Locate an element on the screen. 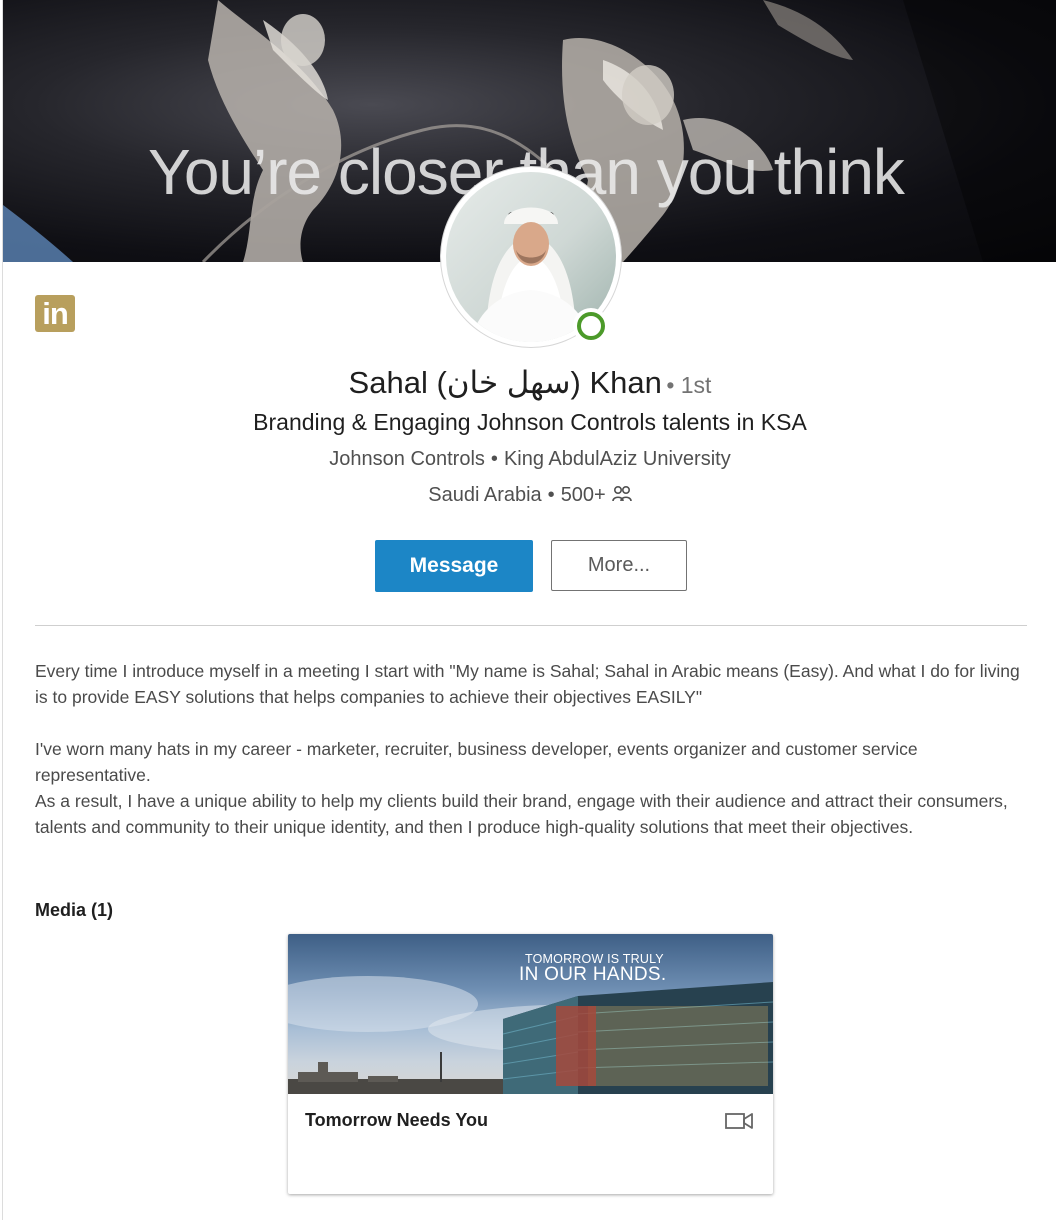 This screenshot has width=1056, height=1220. thumbnail-big-text: IN OUR HANDS. is located at coordinates (593, 974).